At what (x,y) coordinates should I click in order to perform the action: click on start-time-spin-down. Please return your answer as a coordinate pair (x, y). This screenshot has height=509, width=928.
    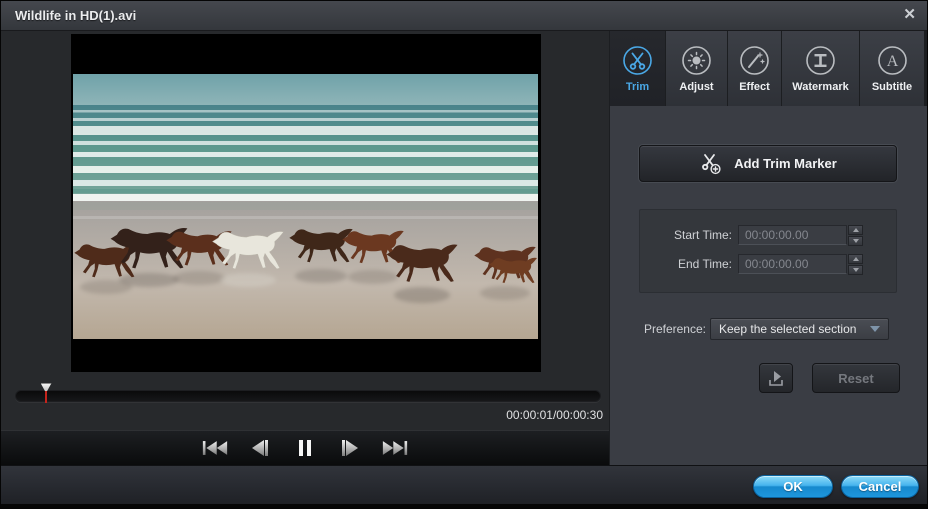
    Looking at the image, I should click on (855, 240).